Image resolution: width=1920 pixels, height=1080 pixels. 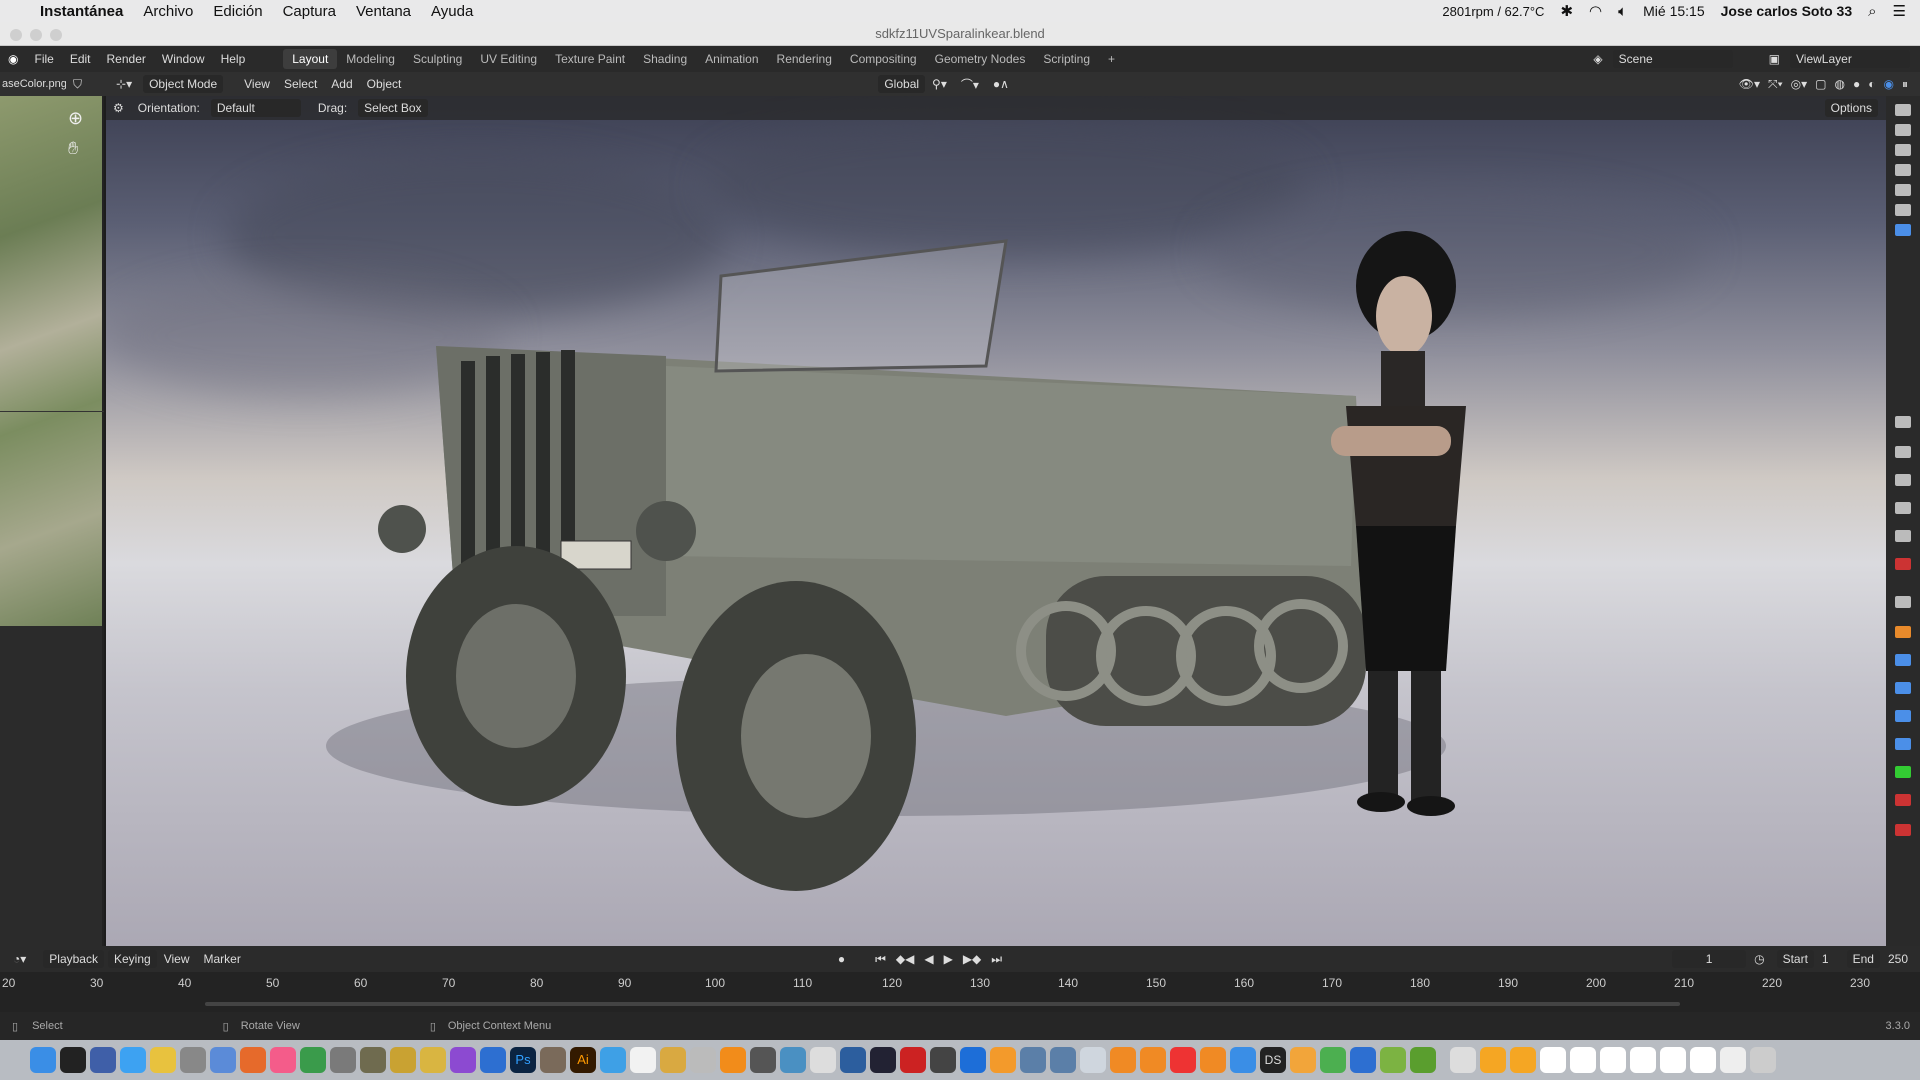 What do you see at coordinates (1622, 11) in the screenshot?
I see `volume-icon: 🔈︎` at bounding box center [1622, 11].